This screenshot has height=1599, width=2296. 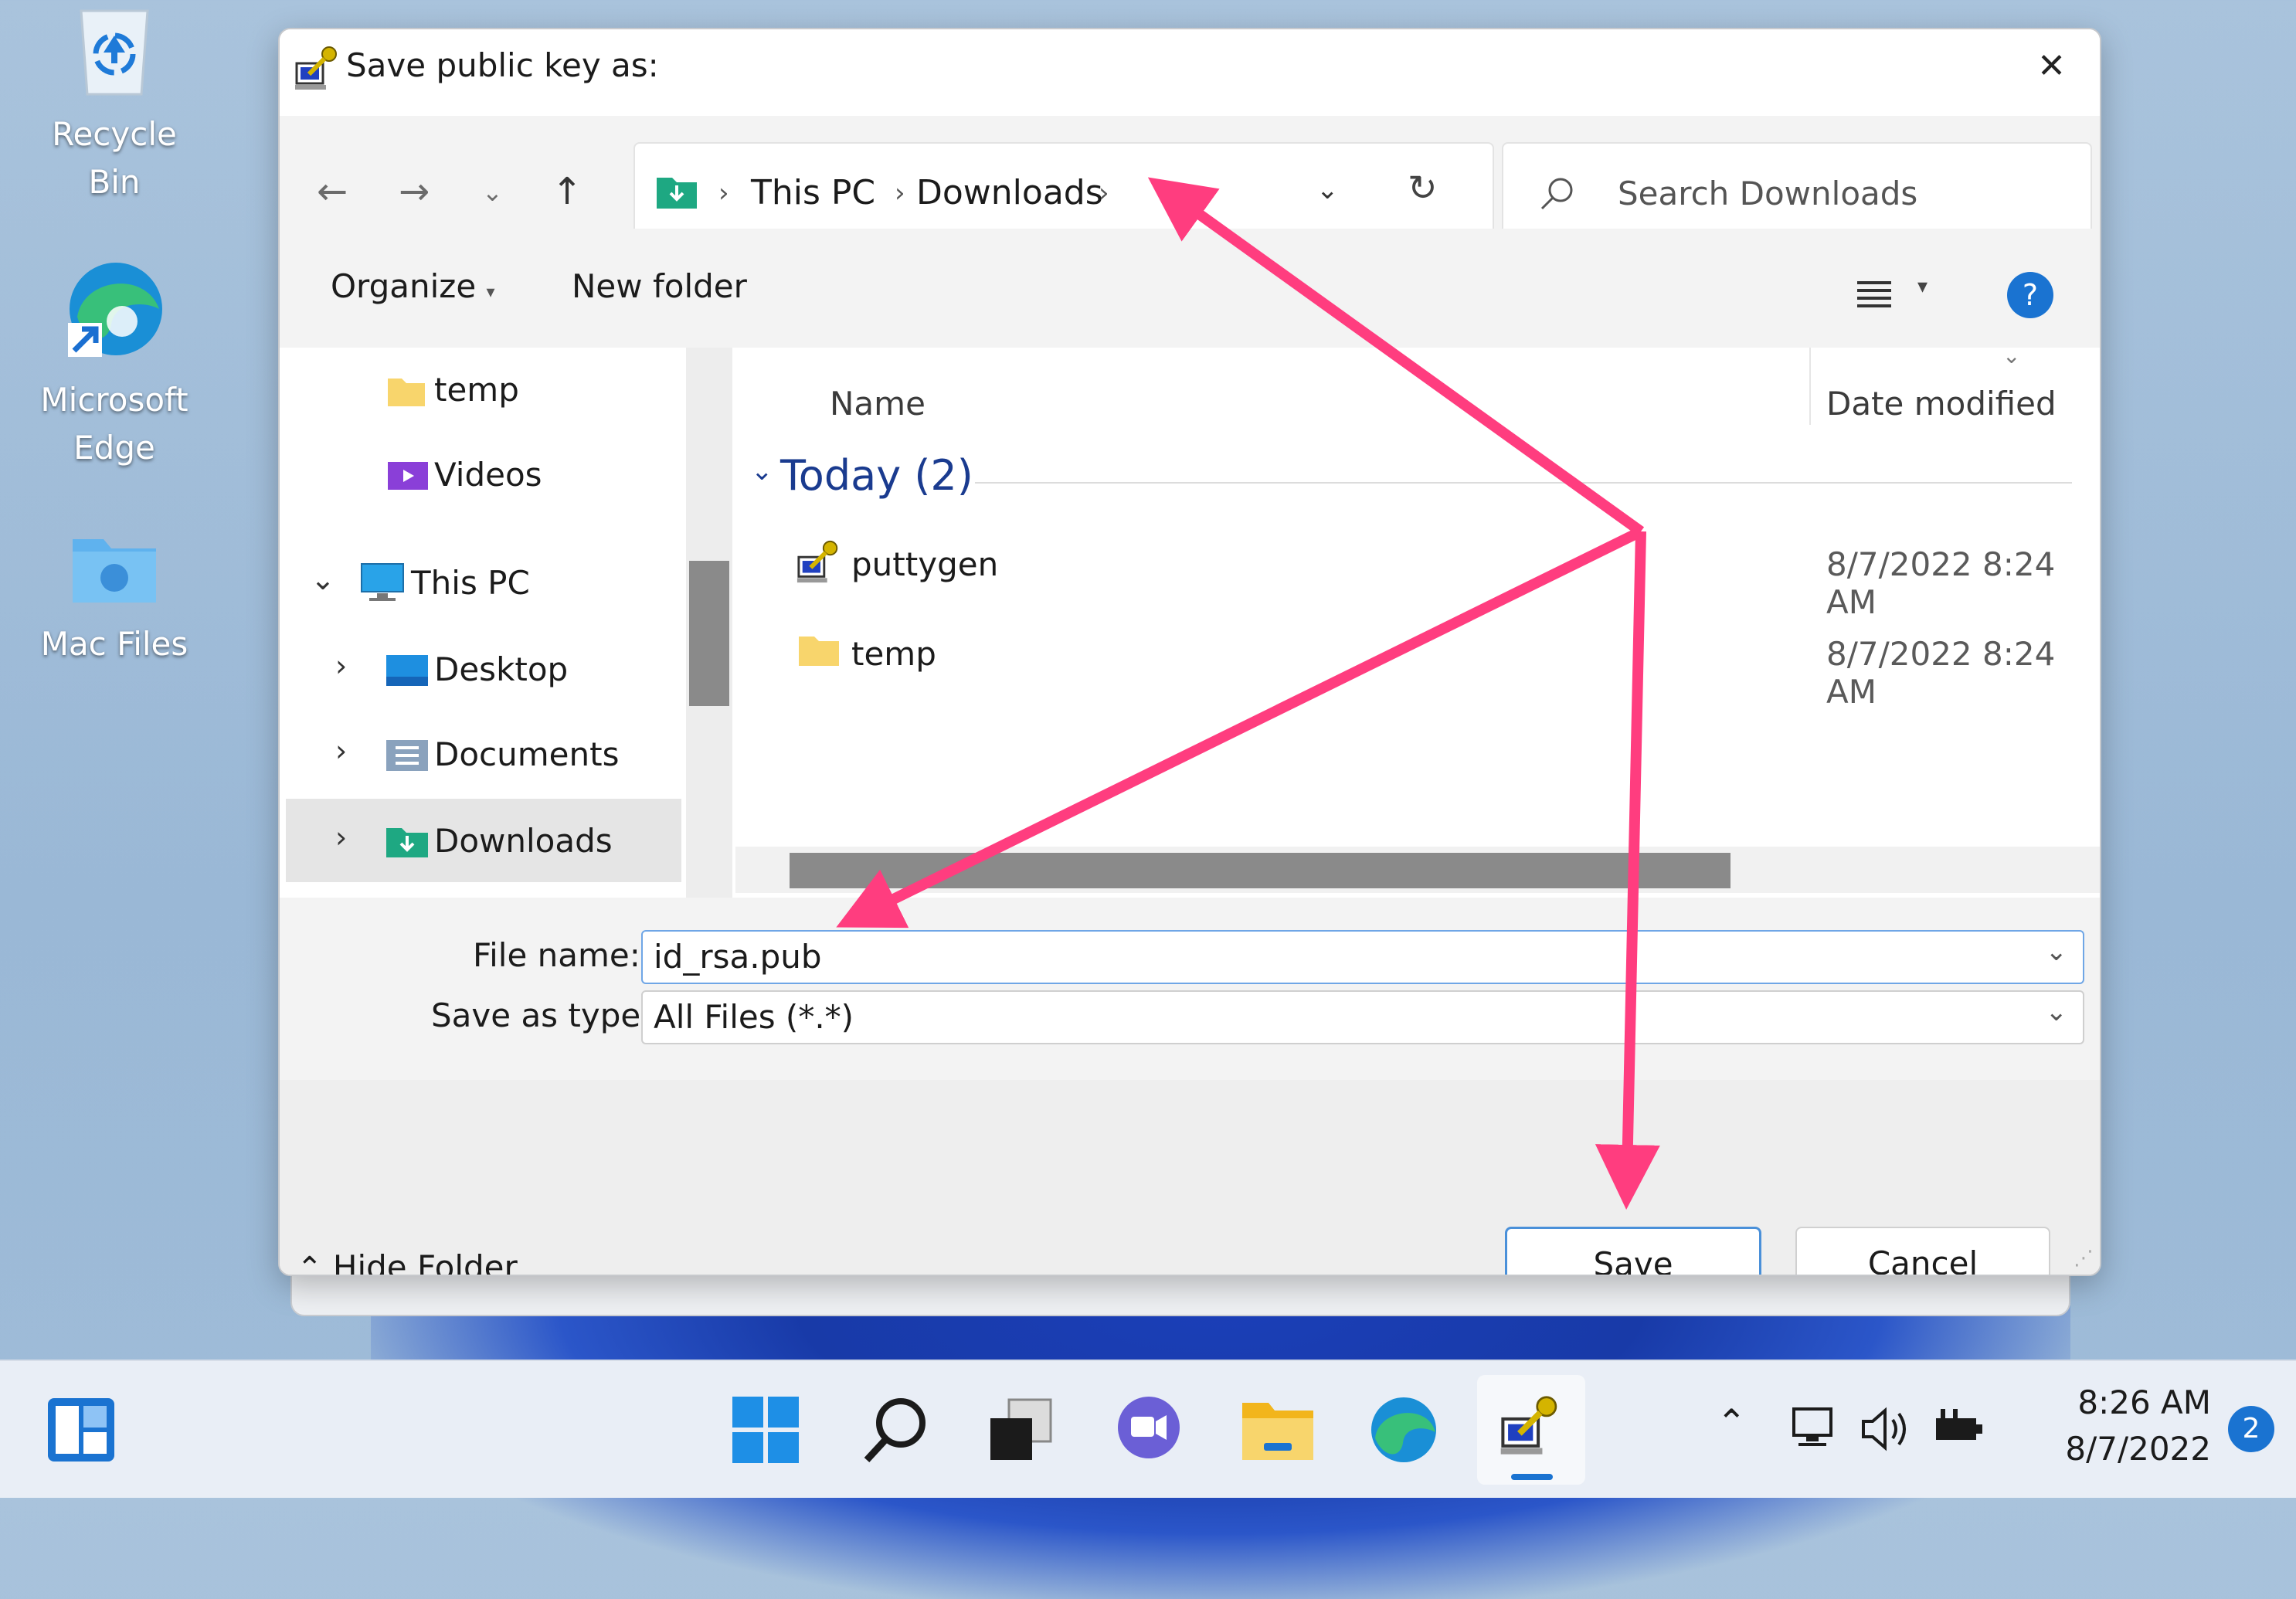 I want to click on caret-down-icon: ▾, so click(x=490, y=293).